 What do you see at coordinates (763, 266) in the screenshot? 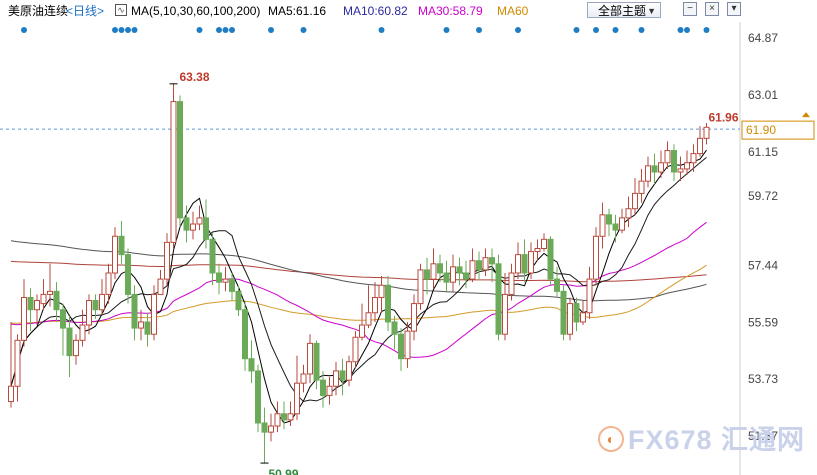
I see `y-tick-label: 57.44` at bounding box center [763, 266].